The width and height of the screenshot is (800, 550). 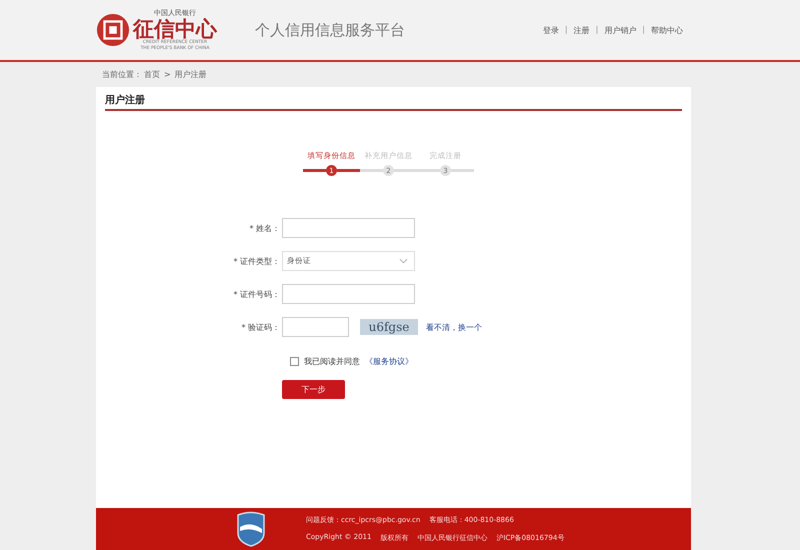 I want to click on breadcrumb-link: 用户注册, so click(x=190, y=74).